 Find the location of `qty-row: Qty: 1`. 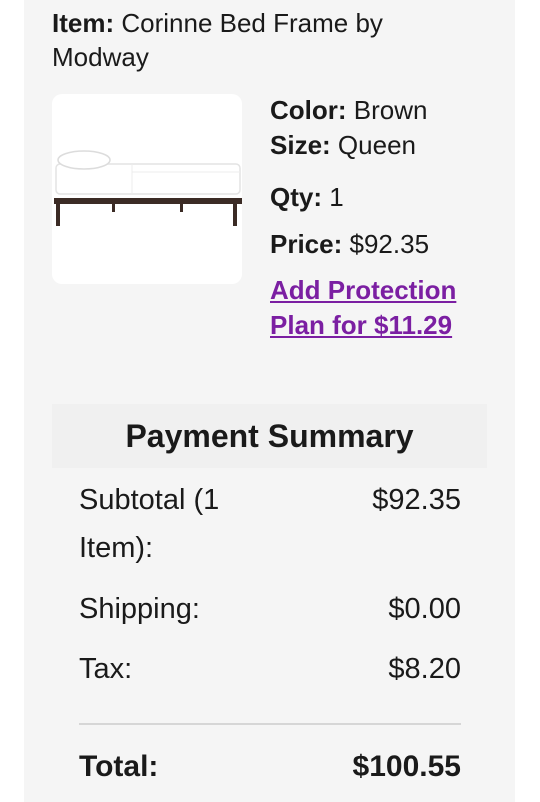

qty-row: Qty: 1 is located at coordinates (307, 197).